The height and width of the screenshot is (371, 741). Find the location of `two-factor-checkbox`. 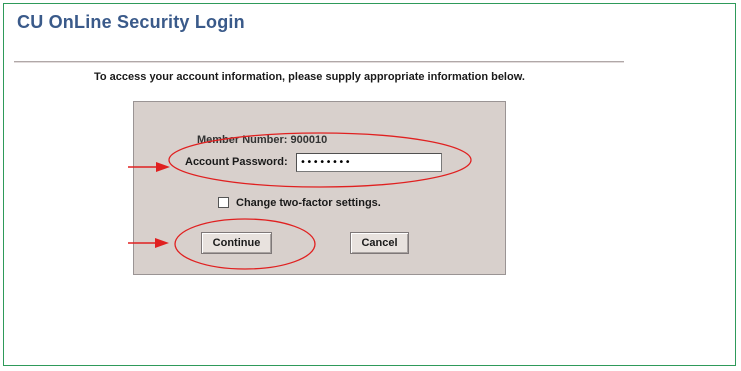

two-factor-checkbox is located at coordinates (223, 202).